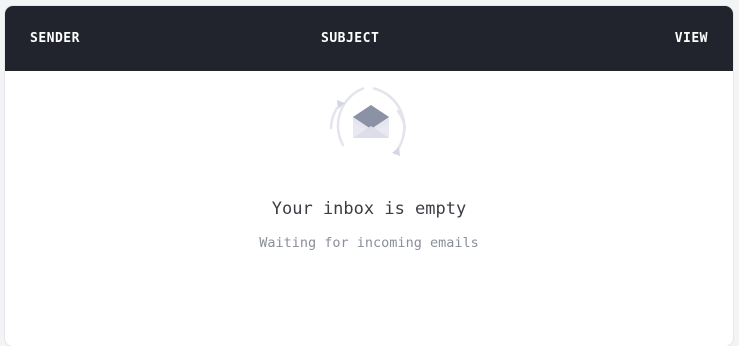 The image size is (739, 346). Describe the element at coordinates (350, 38) in the screenshot. I see `column-header-subject: SUBJECT` at that location.